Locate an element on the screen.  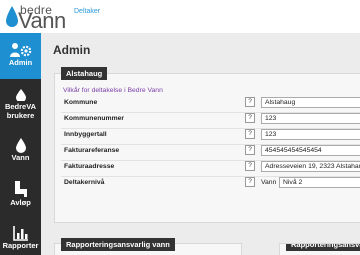
field-label: Fakturaadresse is located at coordinates (89, 166).